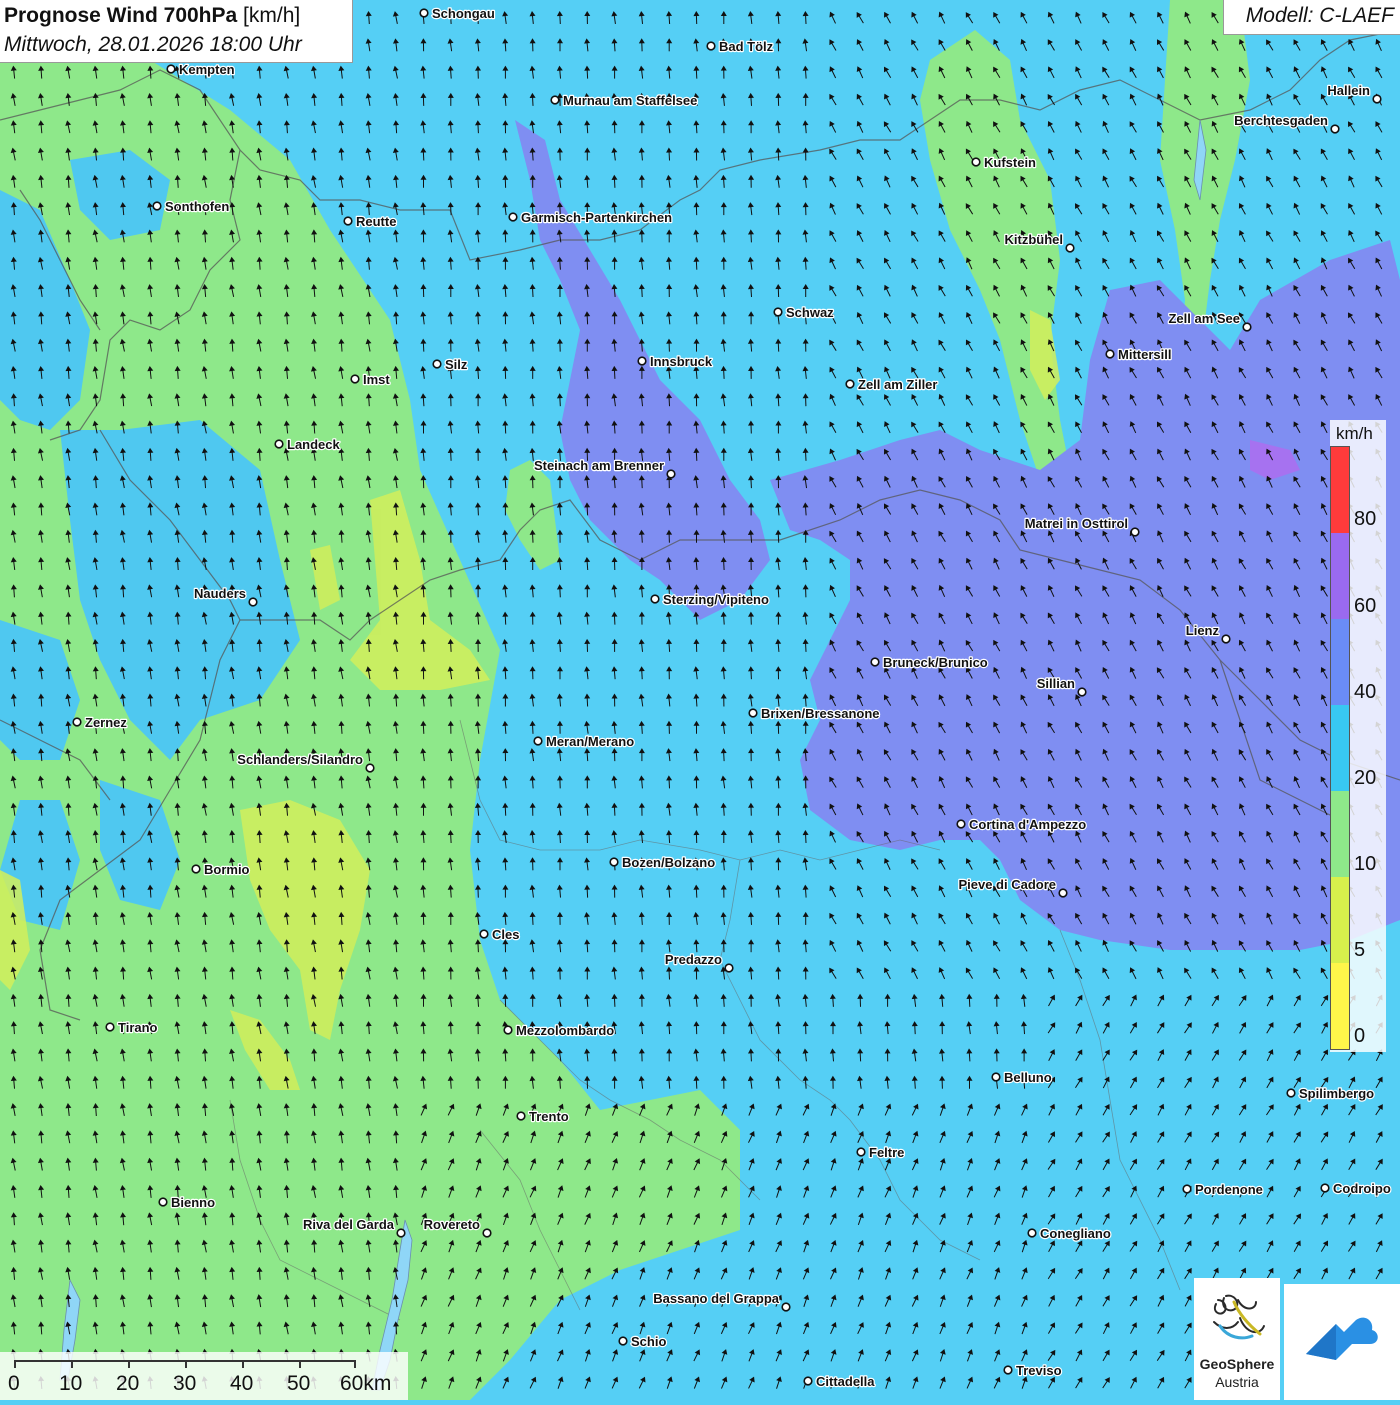  I want to click on city-label: Bormio, so click(227, 869).